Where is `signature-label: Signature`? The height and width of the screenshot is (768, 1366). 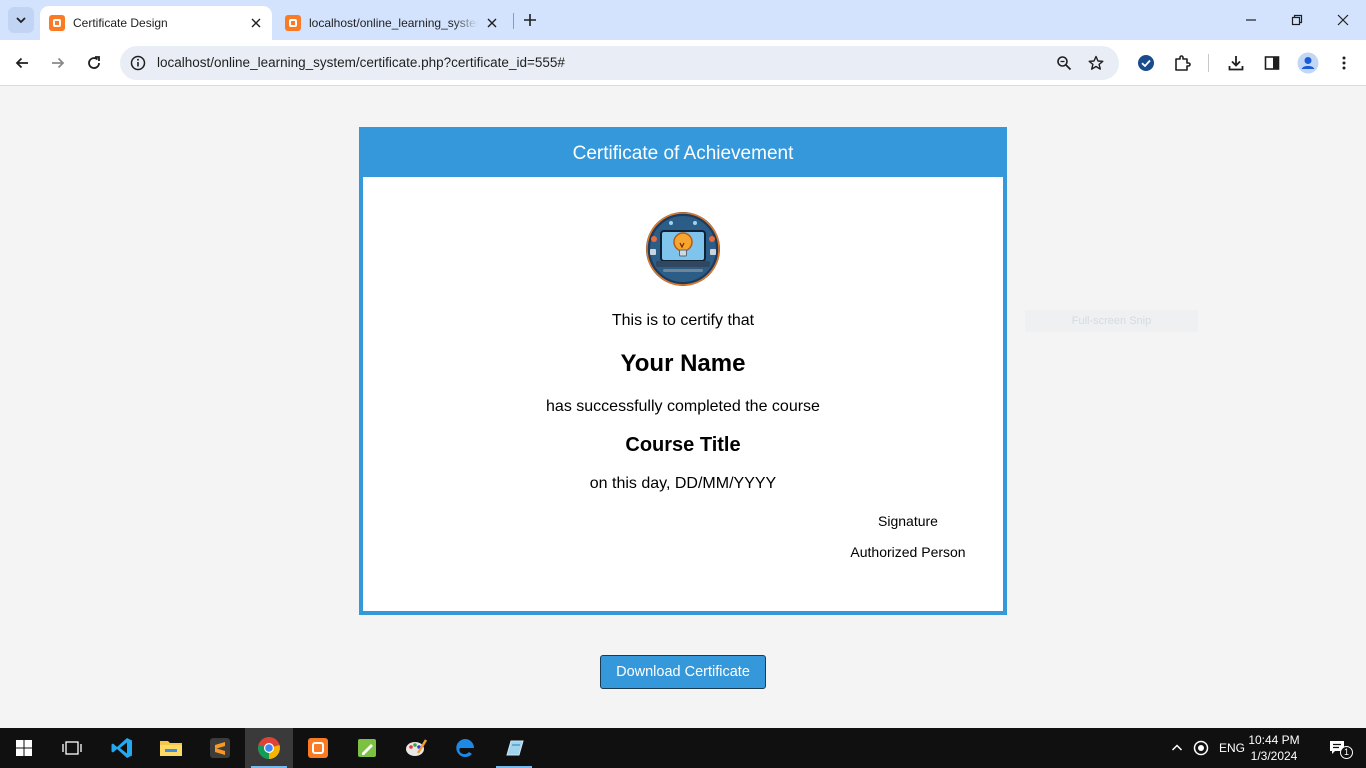
signature-label: Signature is located at coordinates (908, 521).